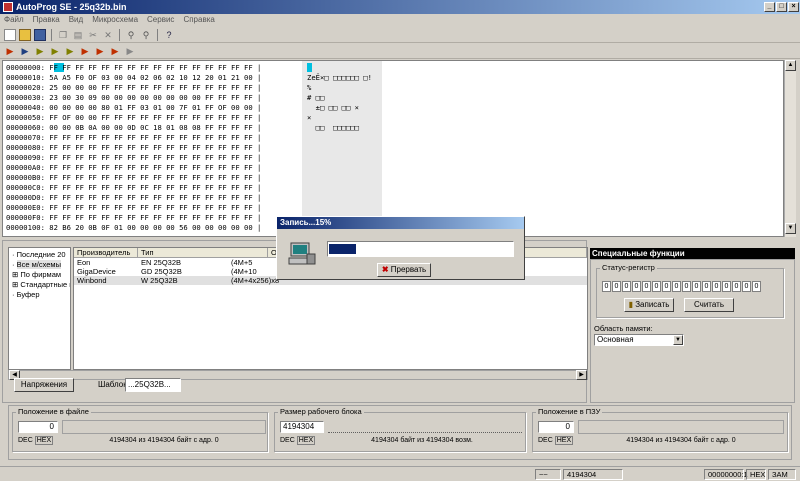 The width and height of the screenshot is (800, 481). What do you see at coordinates (70, 51) in the screenshot?
I see `chip-blank-icon: ▶` at bounding box center [70, 51].